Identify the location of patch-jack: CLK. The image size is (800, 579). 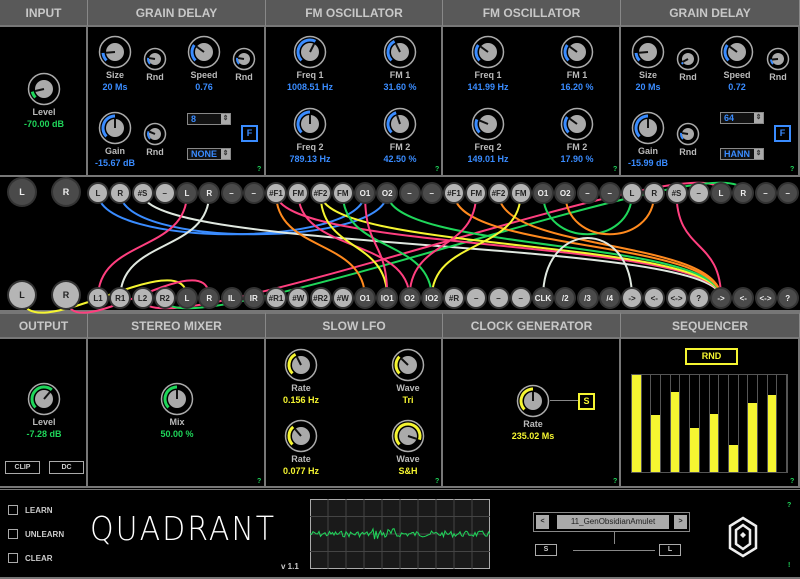
(543, 298).